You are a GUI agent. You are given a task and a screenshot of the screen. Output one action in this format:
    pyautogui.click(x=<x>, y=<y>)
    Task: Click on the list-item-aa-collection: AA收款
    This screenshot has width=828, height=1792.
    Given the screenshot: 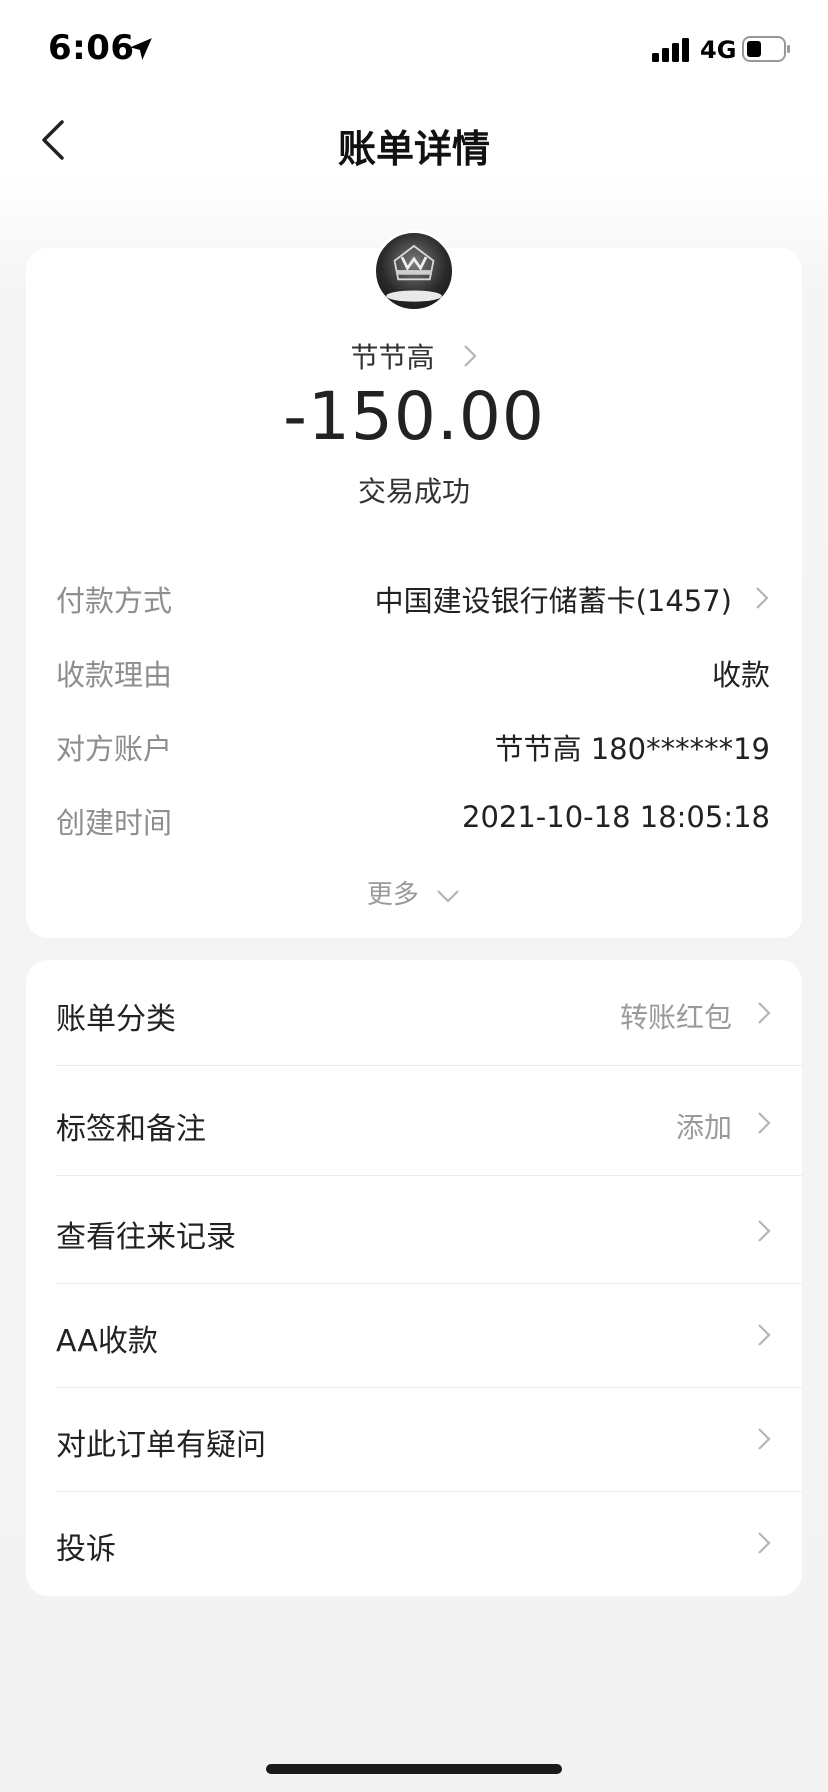 What is the action you would take?
    pyautogui.click(x=414, y=1336)
    